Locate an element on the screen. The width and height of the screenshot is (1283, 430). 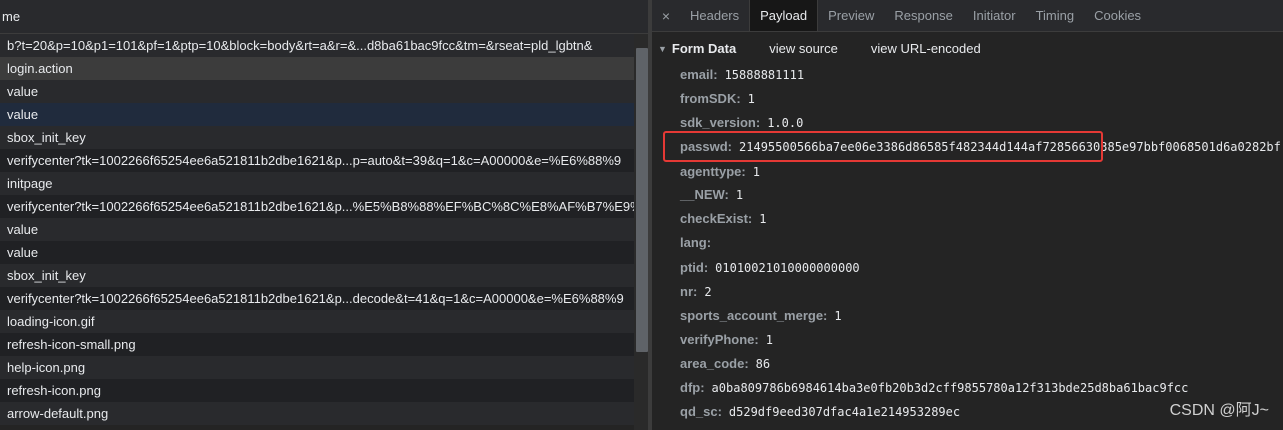
form-field-nr: nr: 2 is located at coordinates (696, 292).